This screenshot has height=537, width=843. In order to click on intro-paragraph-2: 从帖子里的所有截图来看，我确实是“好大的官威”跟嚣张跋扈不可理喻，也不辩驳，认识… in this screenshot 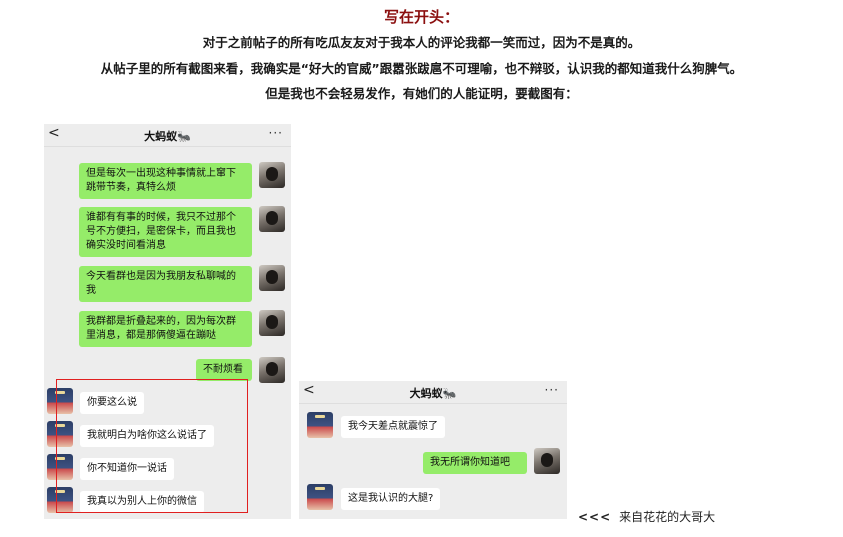, I will do `click(421, 68)`.